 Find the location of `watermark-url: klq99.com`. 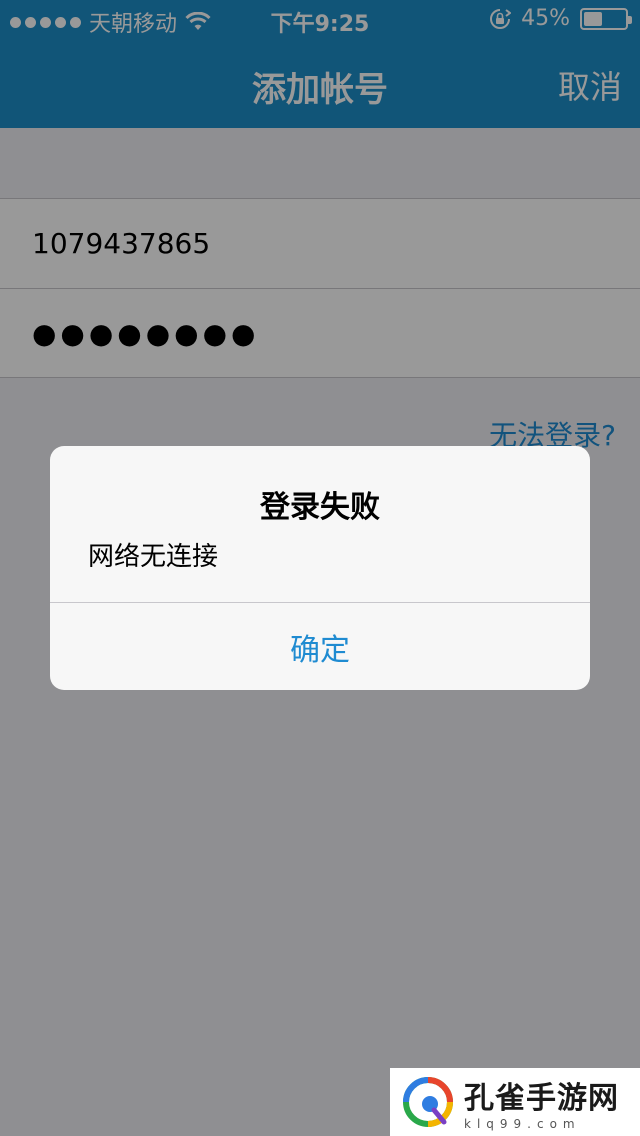

watermark-url: klq99.com is located at coordinates (522, 1124).